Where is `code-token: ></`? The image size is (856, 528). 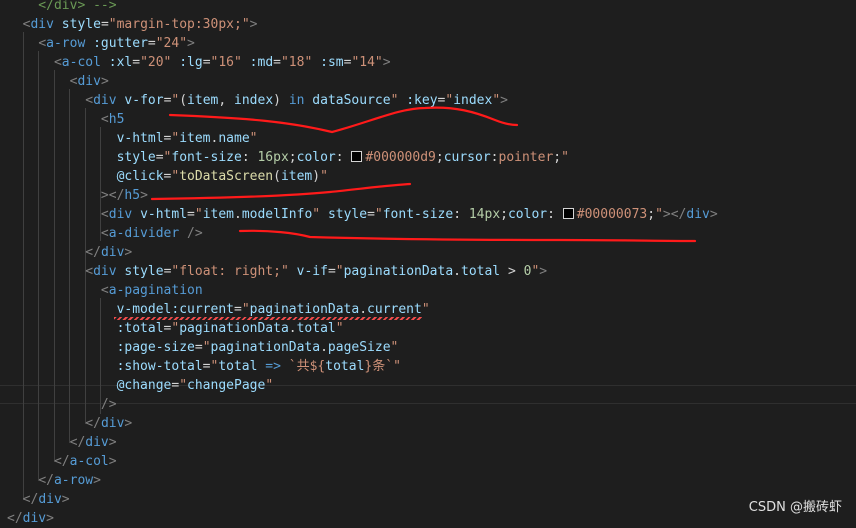 code-token: ></ is located at coordinates (112, 195).